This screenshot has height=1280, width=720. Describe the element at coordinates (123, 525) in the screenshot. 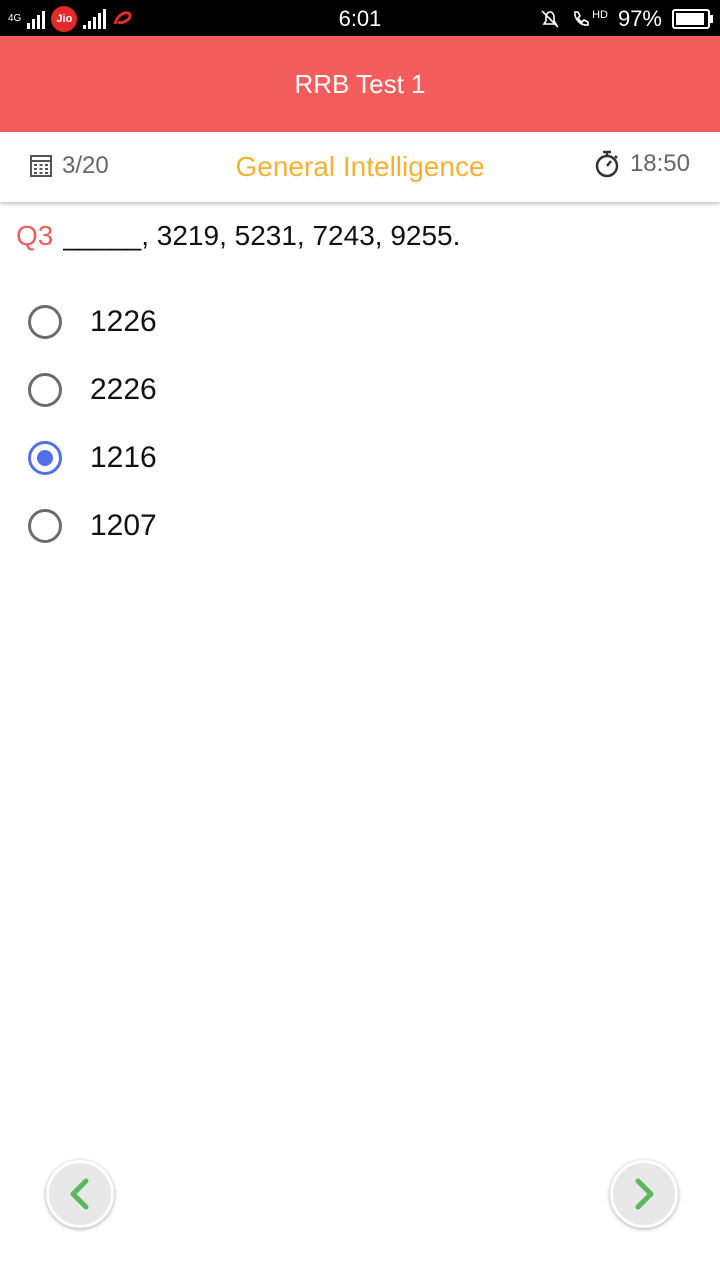

I see `option-label: 1207` at that location.